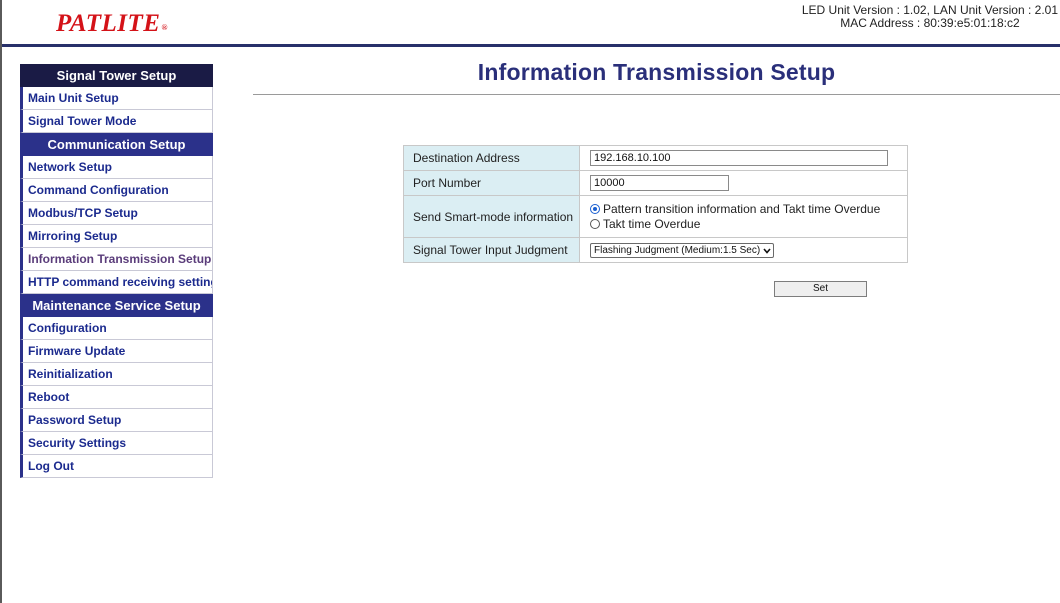 This screenshot has height=603, width=1060. What do you see at coordinates (595, 224) in the screenshot?
I see `radio-button-unchecked` at bounding box center [595, 224].